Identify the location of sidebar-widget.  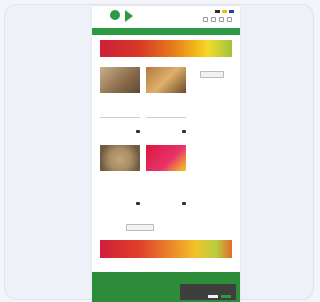
(212, 72).